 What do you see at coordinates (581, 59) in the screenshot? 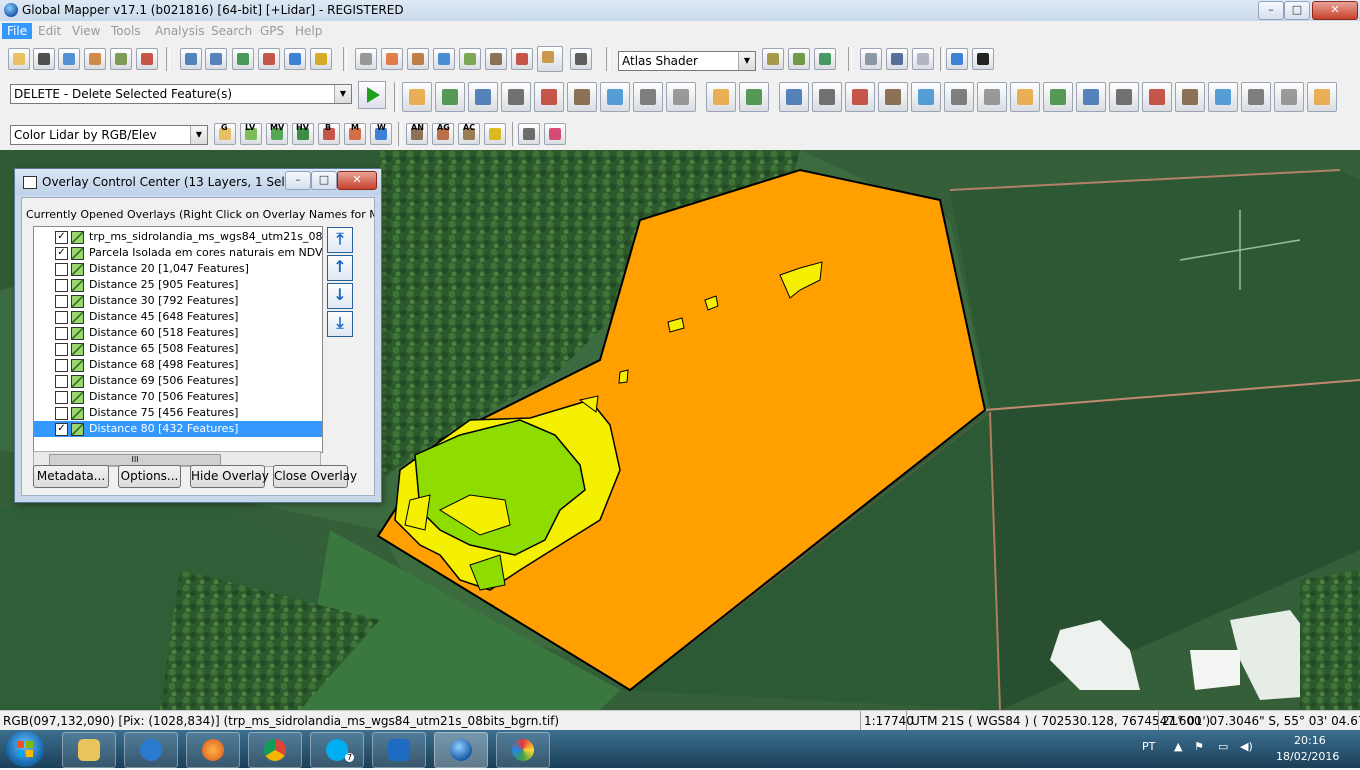
I see `binoculars-icon` at bounding box center [581, 59].